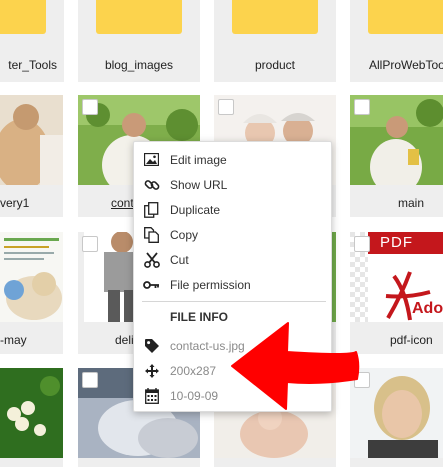  What do you see at coordinates (411, 203) in the screenshot?
I see `image-label: main` at bounding box center [411, 203].